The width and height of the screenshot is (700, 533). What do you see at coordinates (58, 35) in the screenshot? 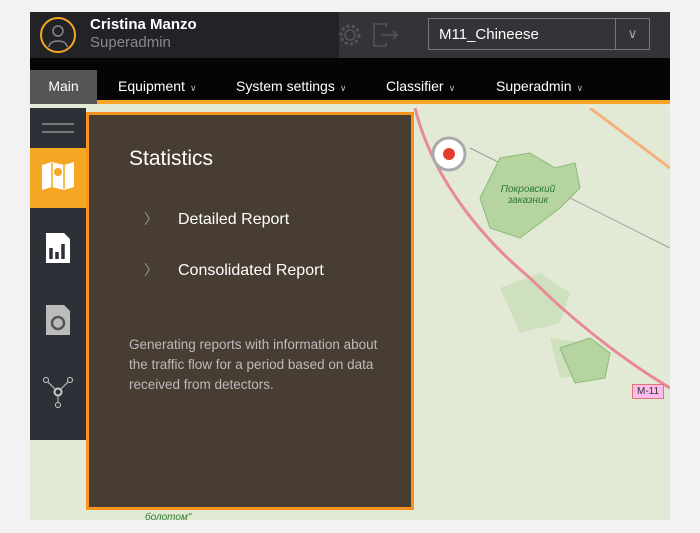
I see `avatar` at bounding box center [58, 35].